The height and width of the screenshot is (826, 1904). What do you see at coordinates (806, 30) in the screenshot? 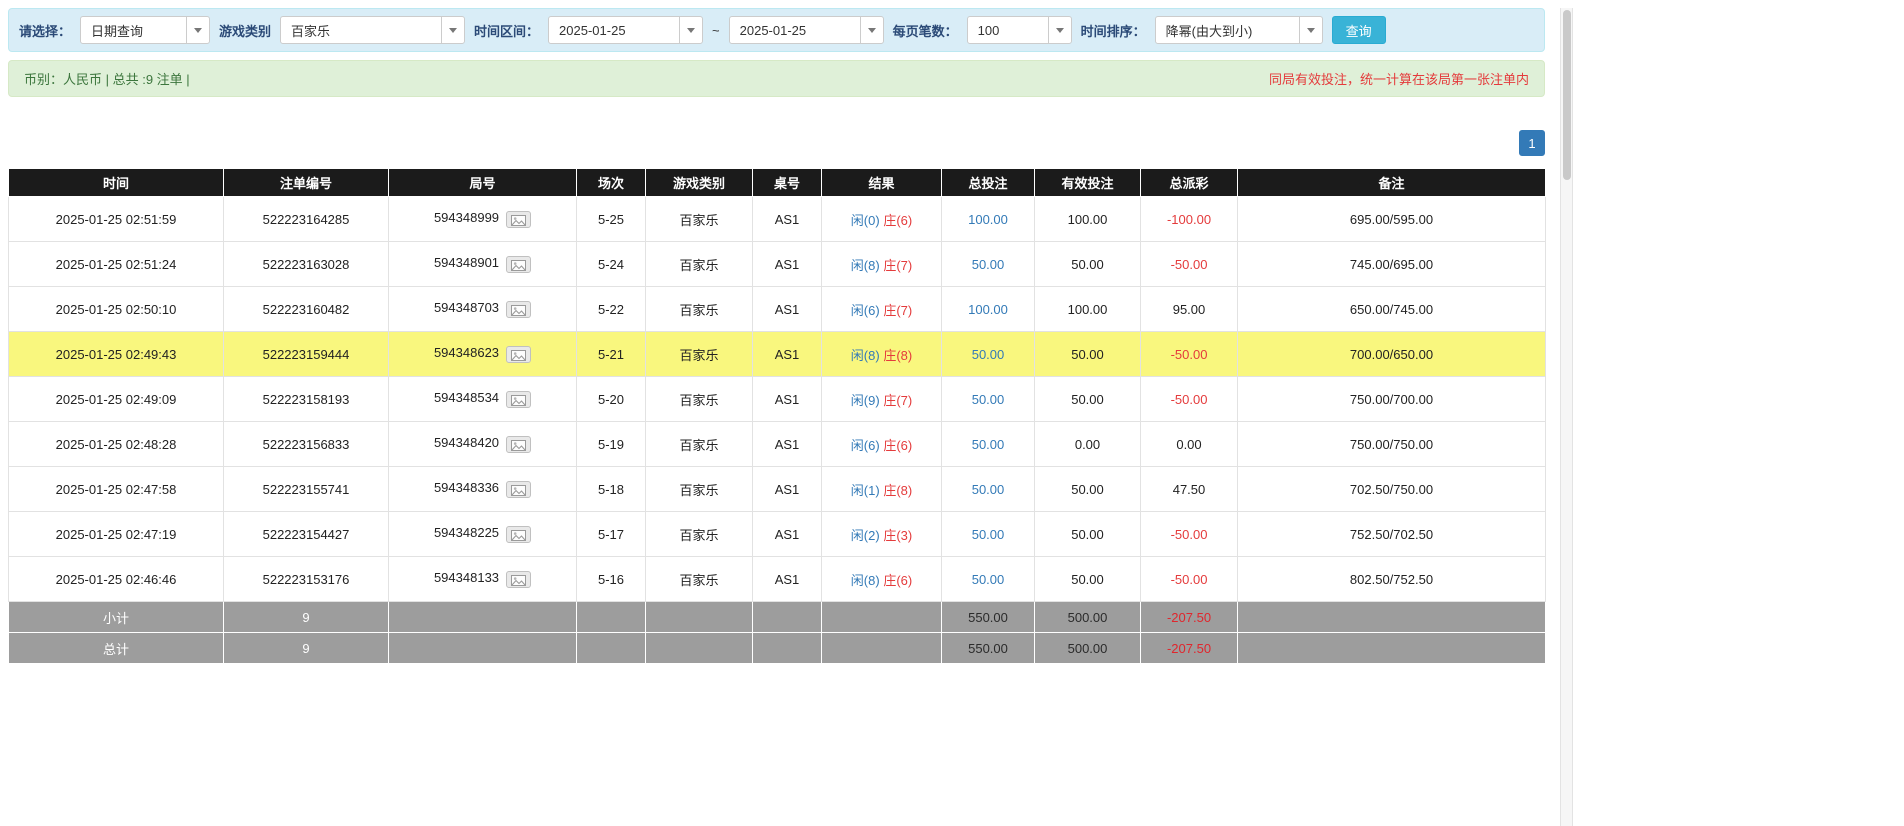
I see `date-to-select: 2025-01-25` at bounding box center [806, 30].